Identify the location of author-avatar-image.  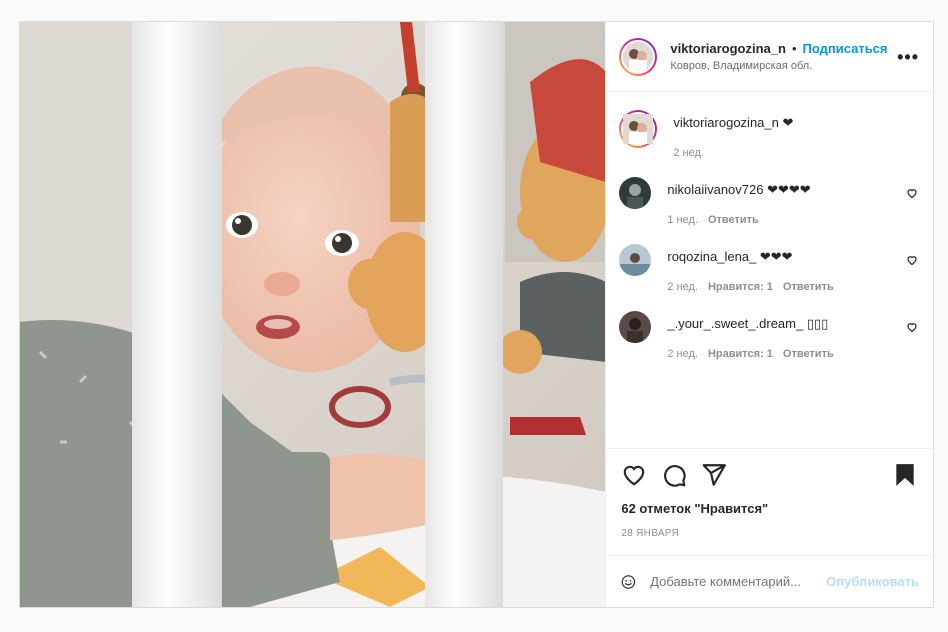
(638, 56).